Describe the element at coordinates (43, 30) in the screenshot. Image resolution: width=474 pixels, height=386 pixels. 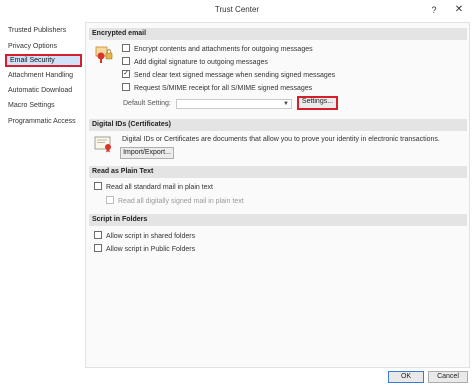
I see `sidebar-item-trusted-publishers: Trusted Publishers` at that location.